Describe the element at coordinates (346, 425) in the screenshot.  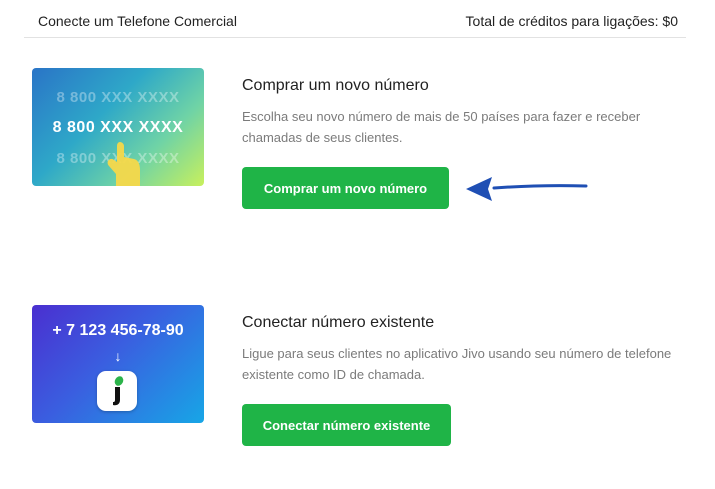
I see `connect-existing-number-button: Conectar número existente` at that location.